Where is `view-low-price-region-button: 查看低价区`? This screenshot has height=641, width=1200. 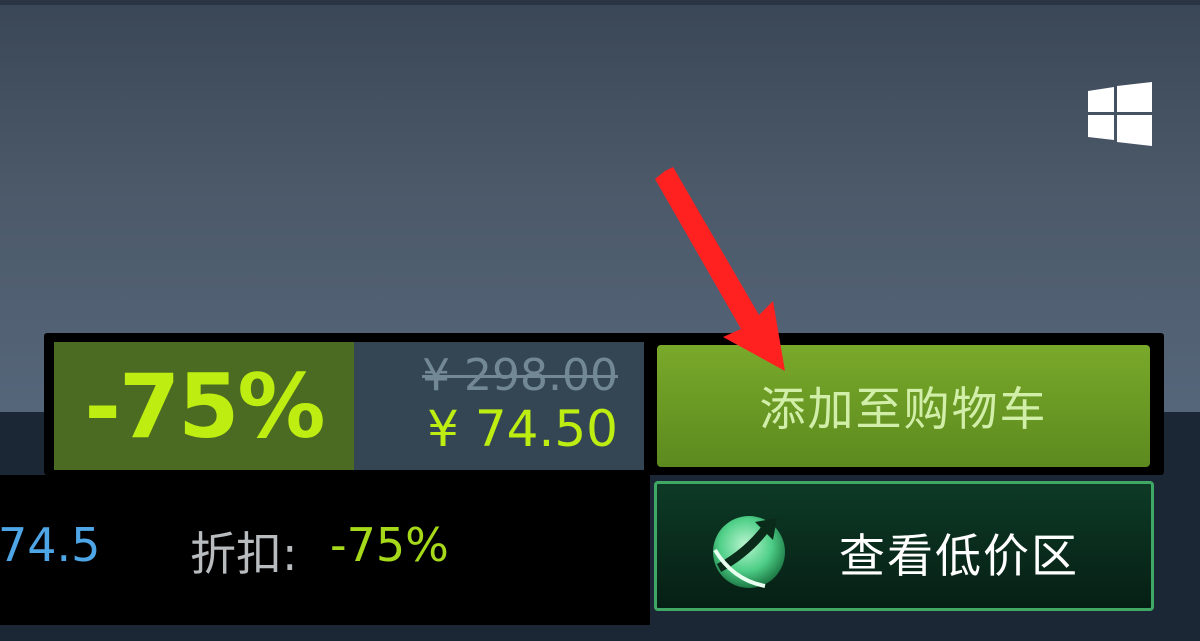 view-low-price-region-button: 查看低价区 is located at coordinates (904, 546).